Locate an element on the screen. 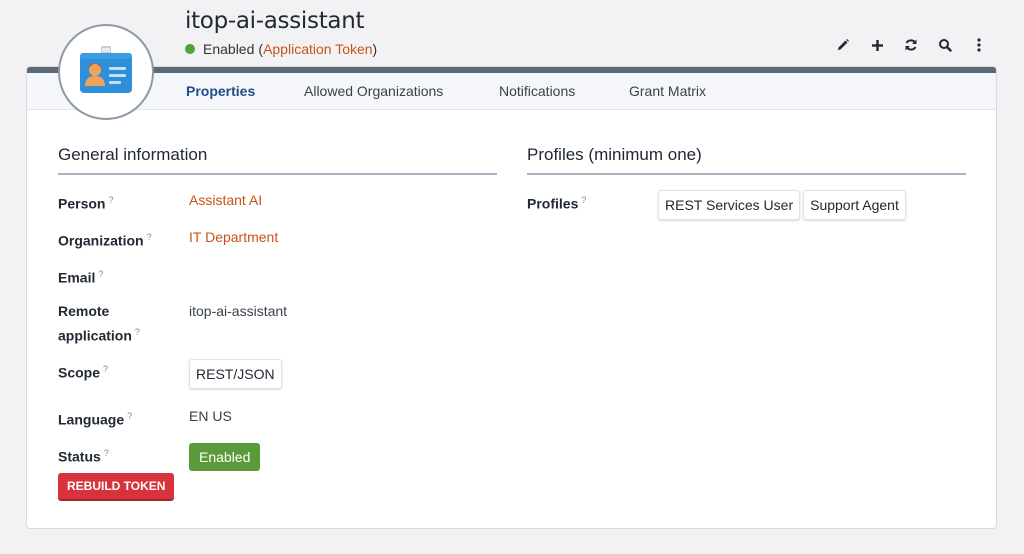  person-value-link: Assistant AI is located at coordinates (225, 200).